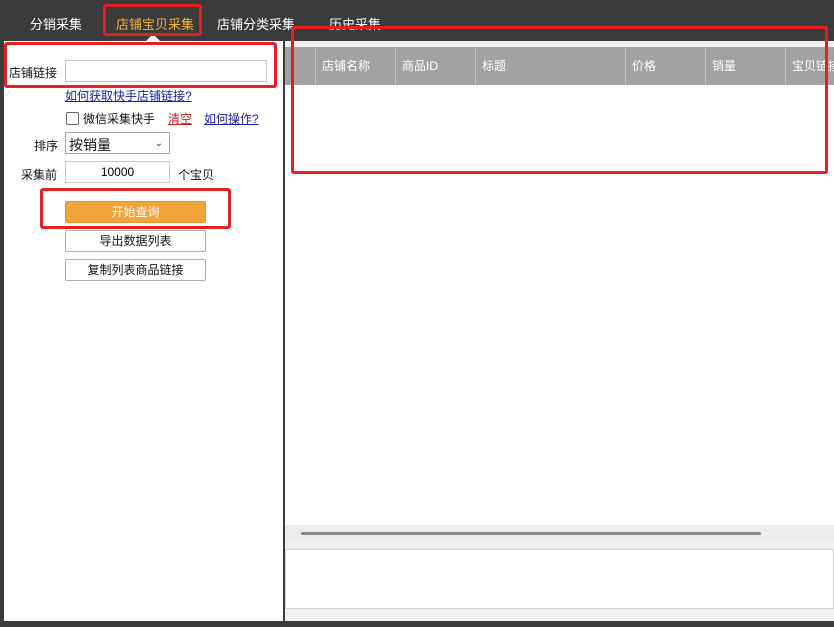 This screenshot has width=834, height=627. Describe the element at coordinates (745, 66) in the screenshot. I see `column-header-sales: 销量` at that location.